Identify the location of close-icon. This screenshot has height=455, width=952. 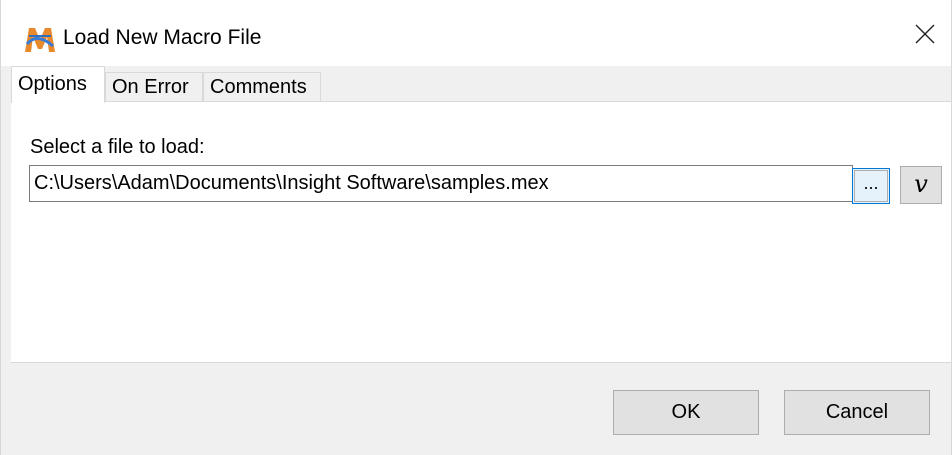
(925, 36).